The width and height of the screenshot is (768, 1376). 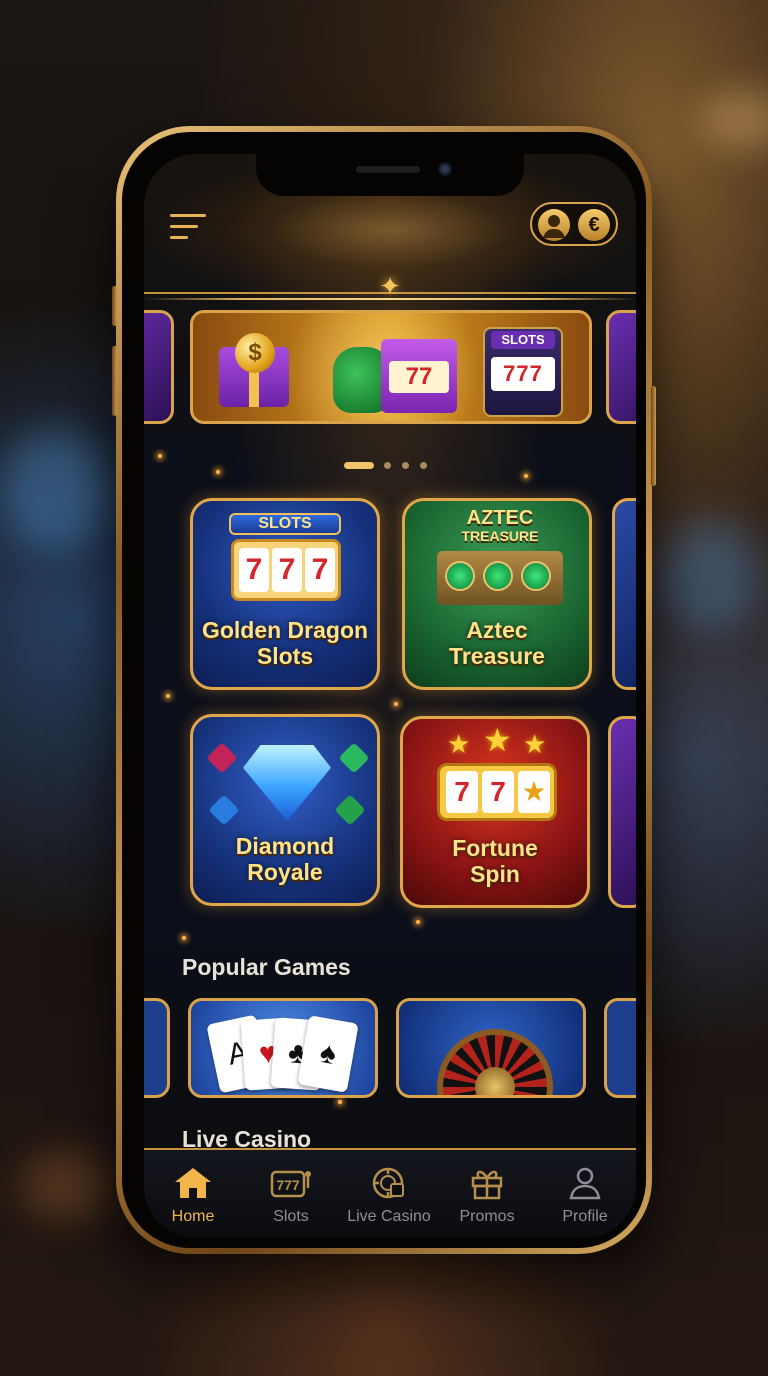 I want to click on roulette-wheel-icon, so click(x=495, y=1062).